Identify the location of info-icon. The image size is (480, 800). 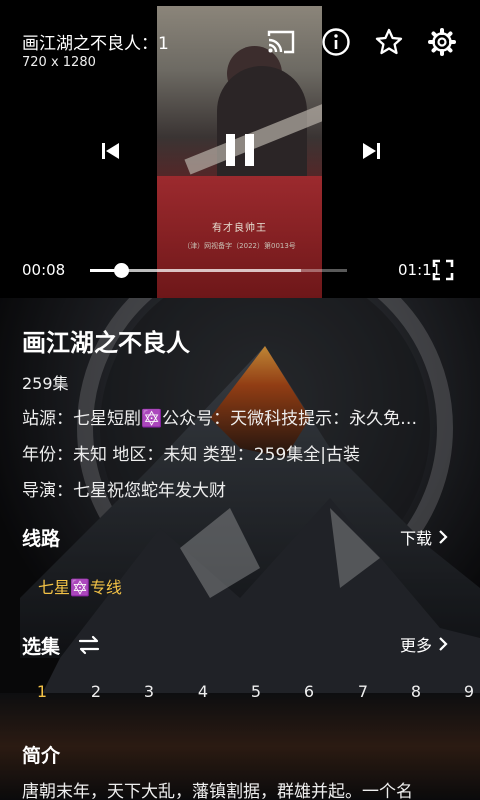
(336, 42).